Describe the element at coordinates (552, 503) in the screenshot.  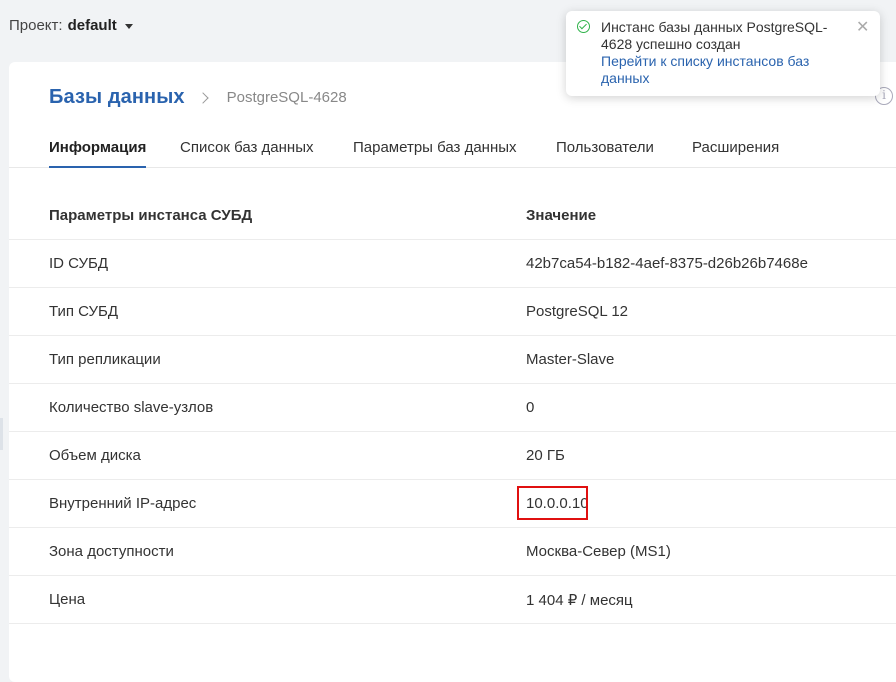
I see `highlight-box` at that location.